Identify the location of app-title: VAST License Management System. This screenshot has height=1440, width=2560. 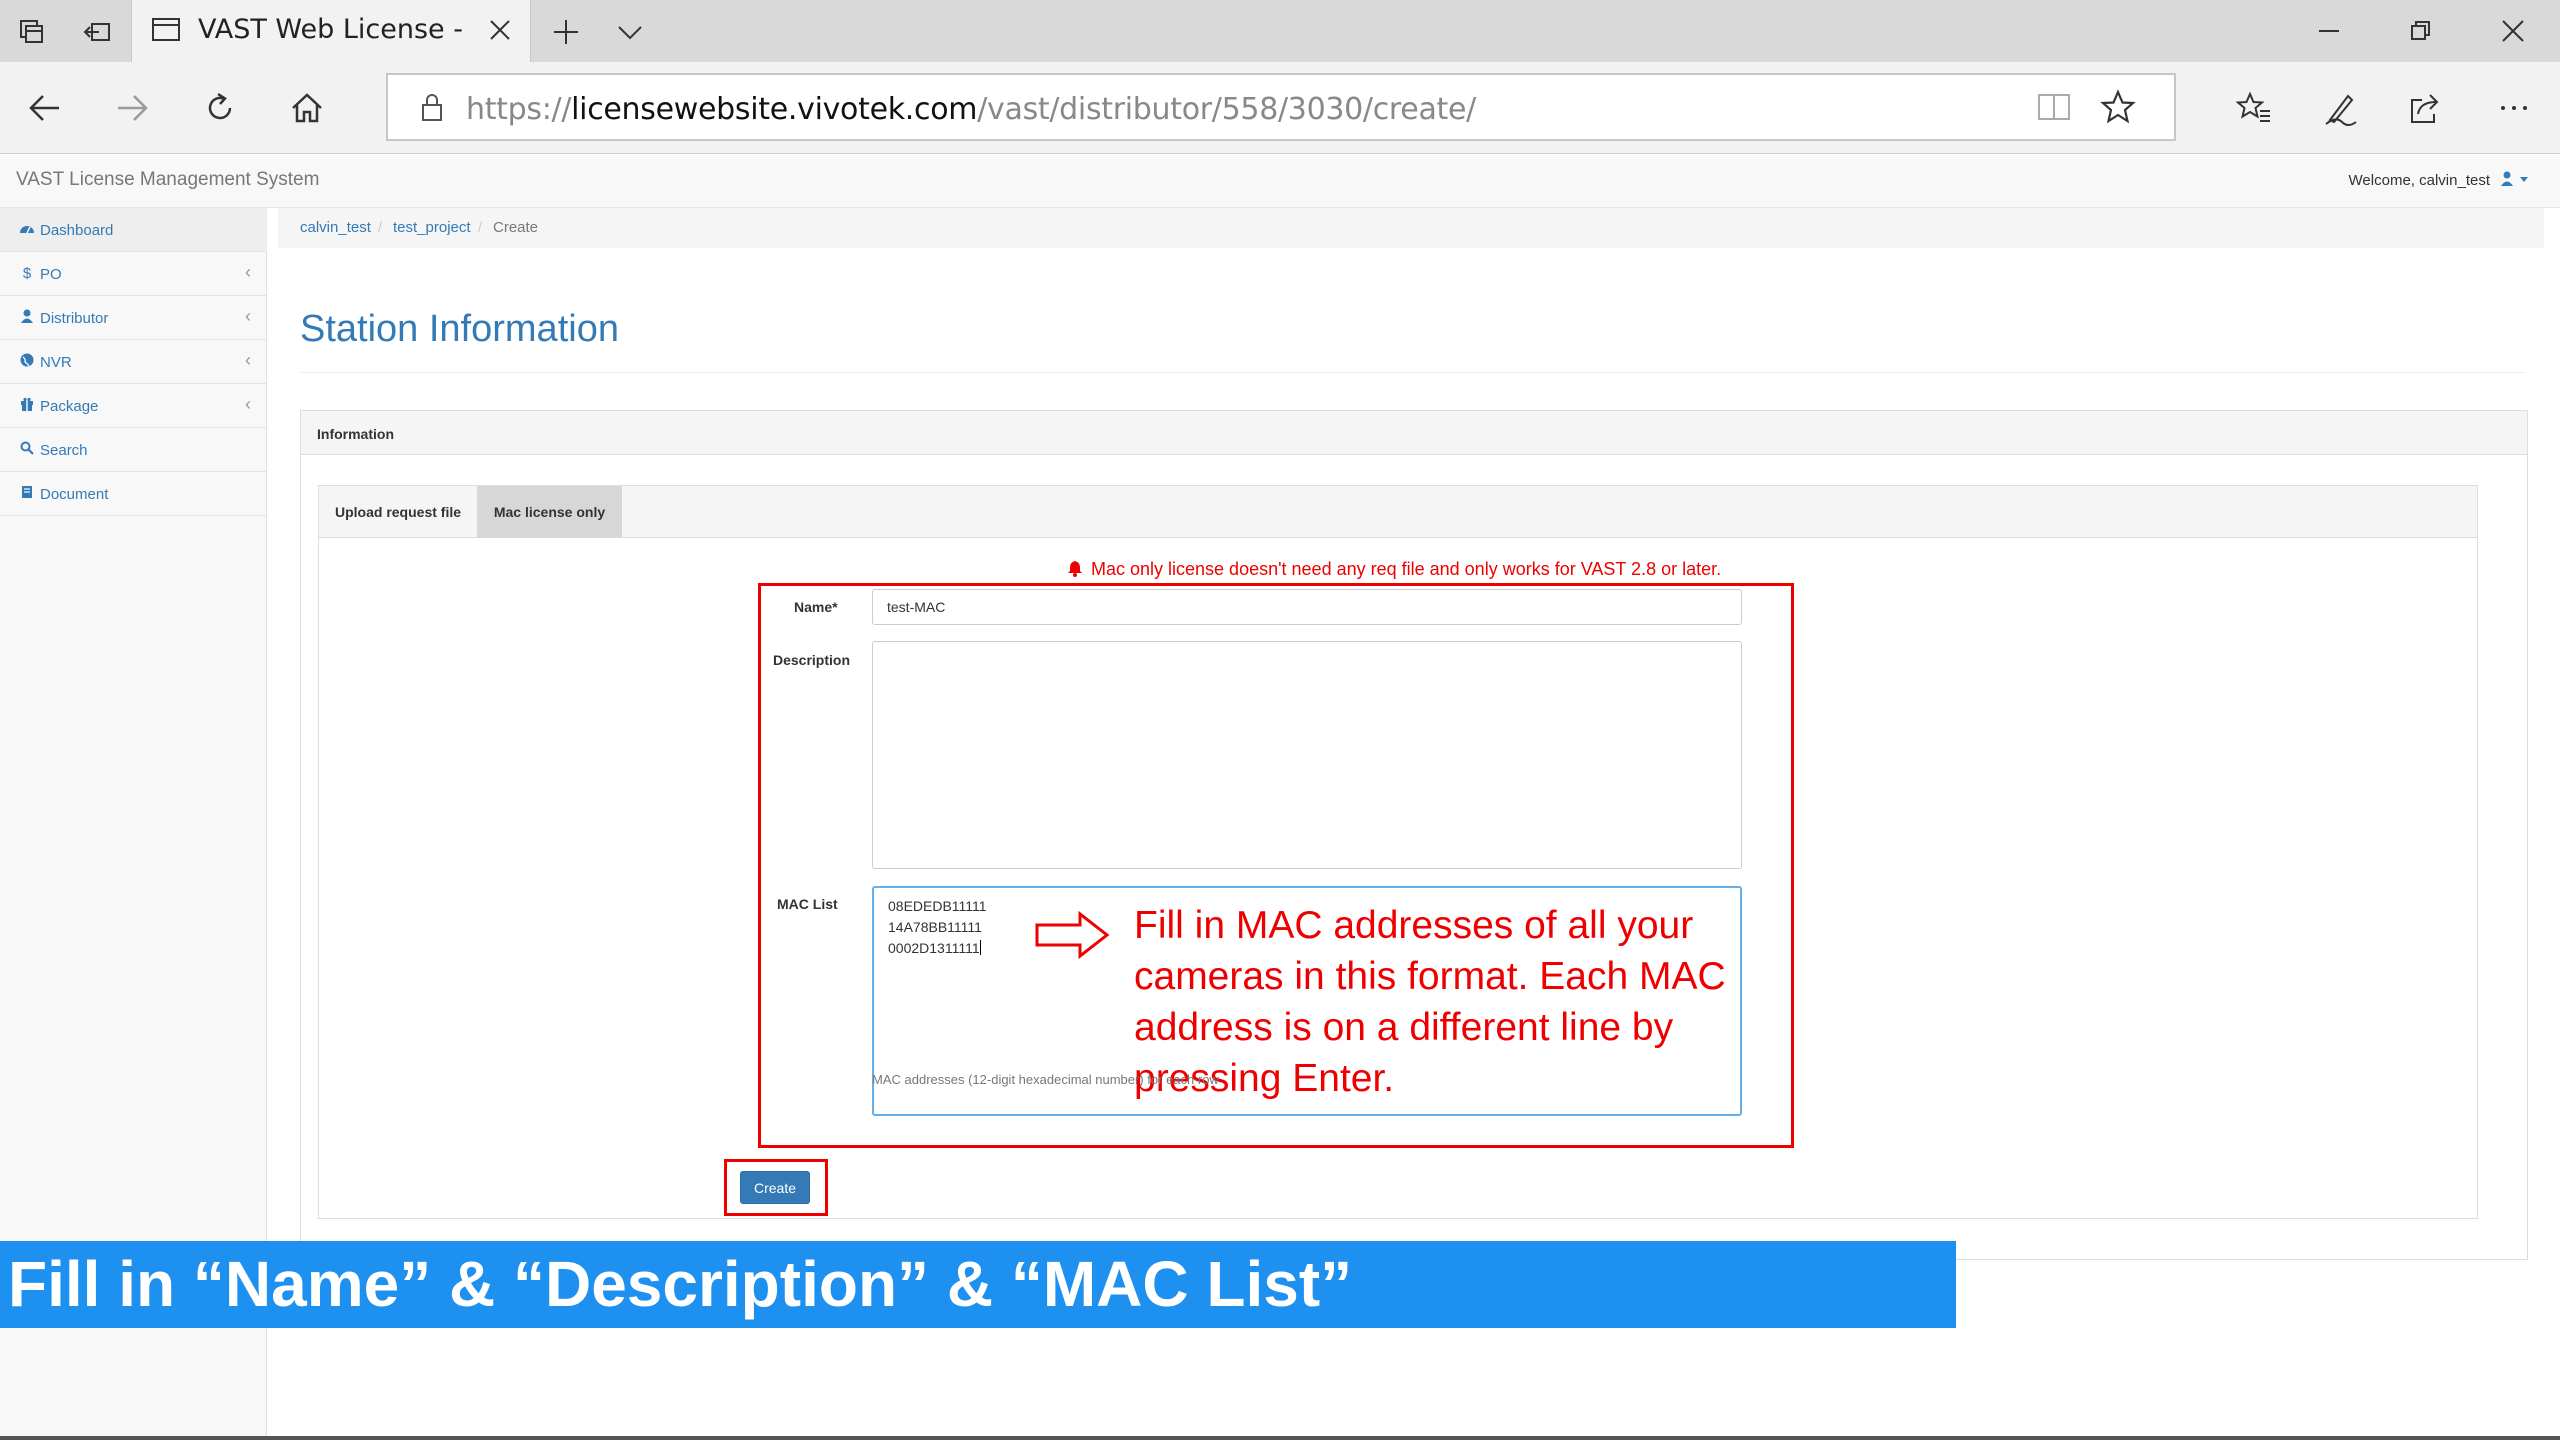
(168, 179).